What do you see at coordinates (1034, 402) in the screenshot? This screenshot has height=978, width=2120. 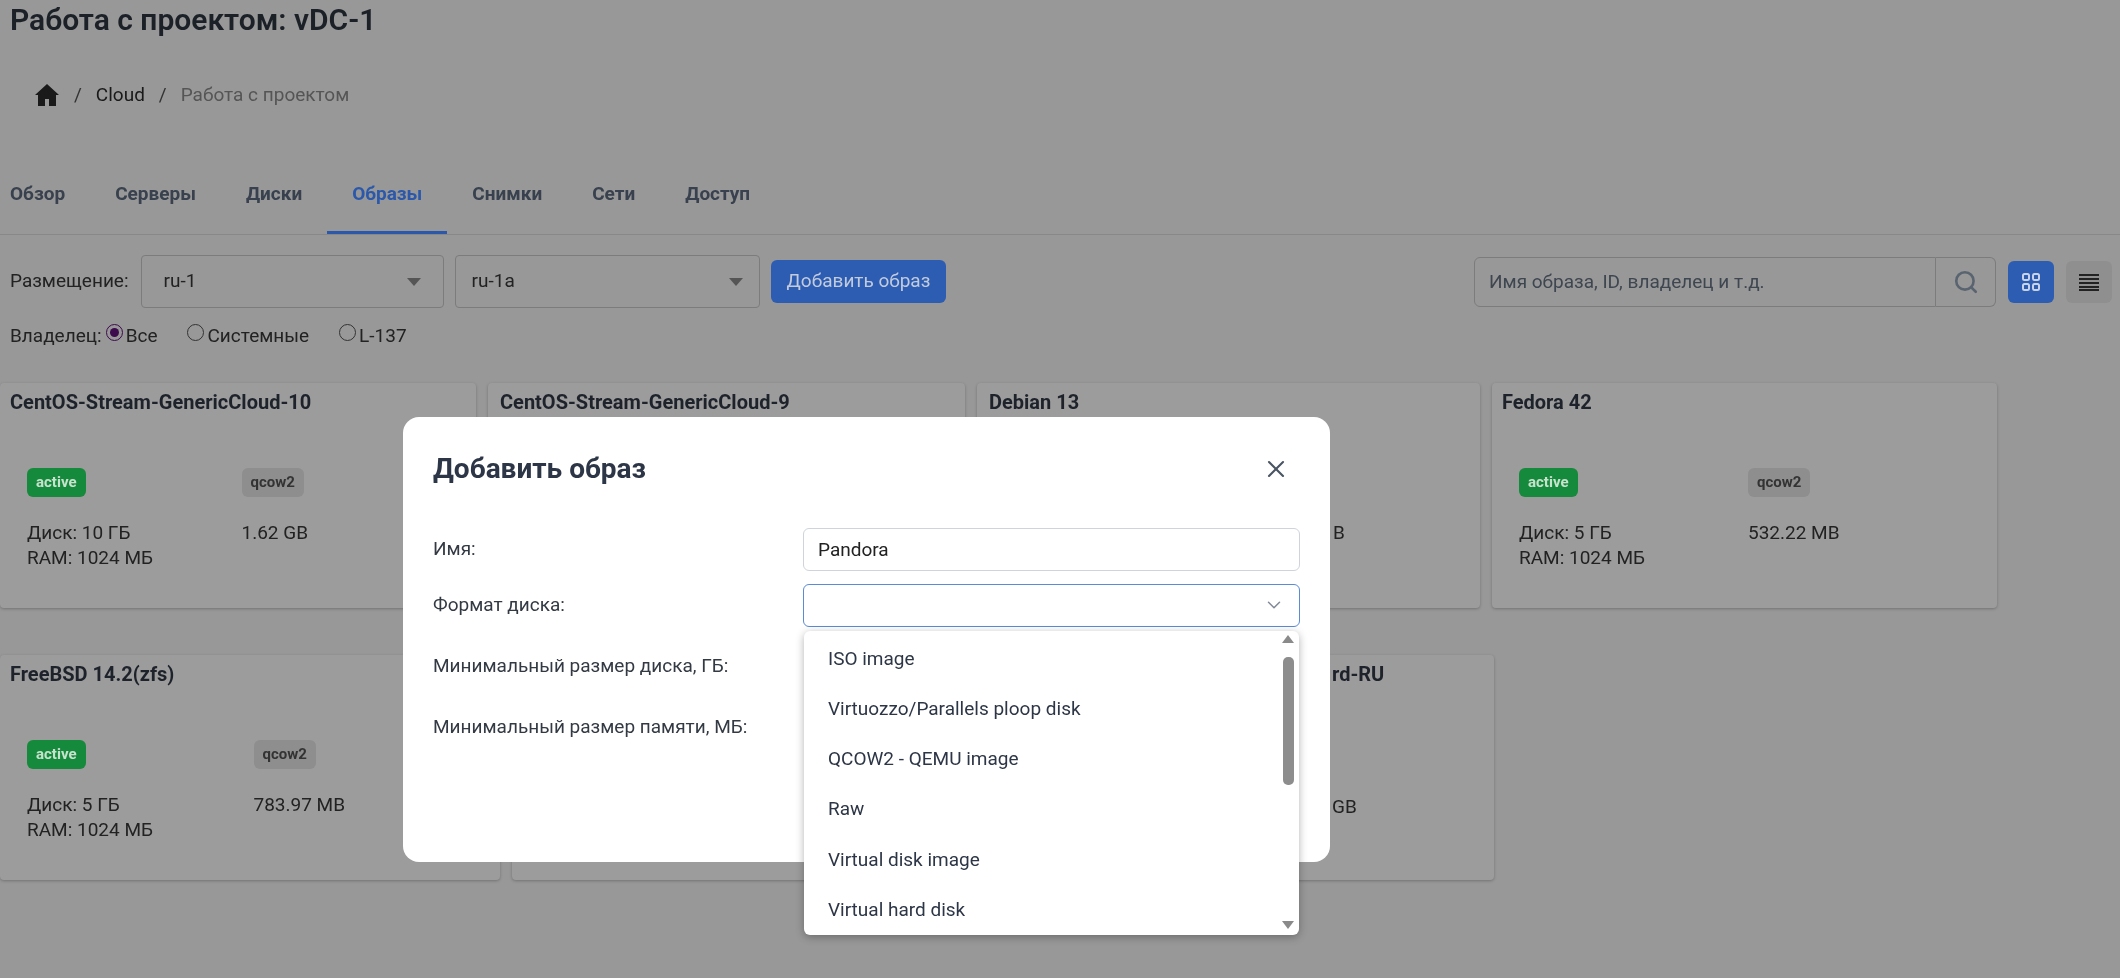 I see `image-title: Debian 13` at bounding box center [1034, 402].